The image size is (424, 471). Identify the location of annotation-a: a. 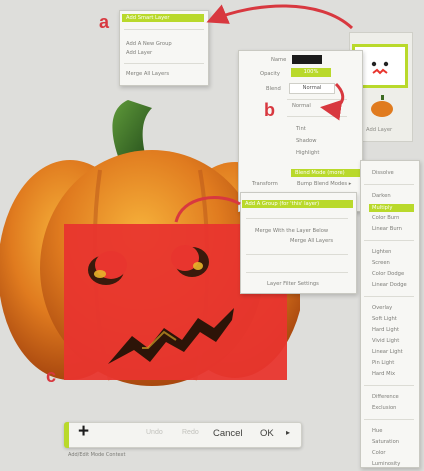
(104, 22).